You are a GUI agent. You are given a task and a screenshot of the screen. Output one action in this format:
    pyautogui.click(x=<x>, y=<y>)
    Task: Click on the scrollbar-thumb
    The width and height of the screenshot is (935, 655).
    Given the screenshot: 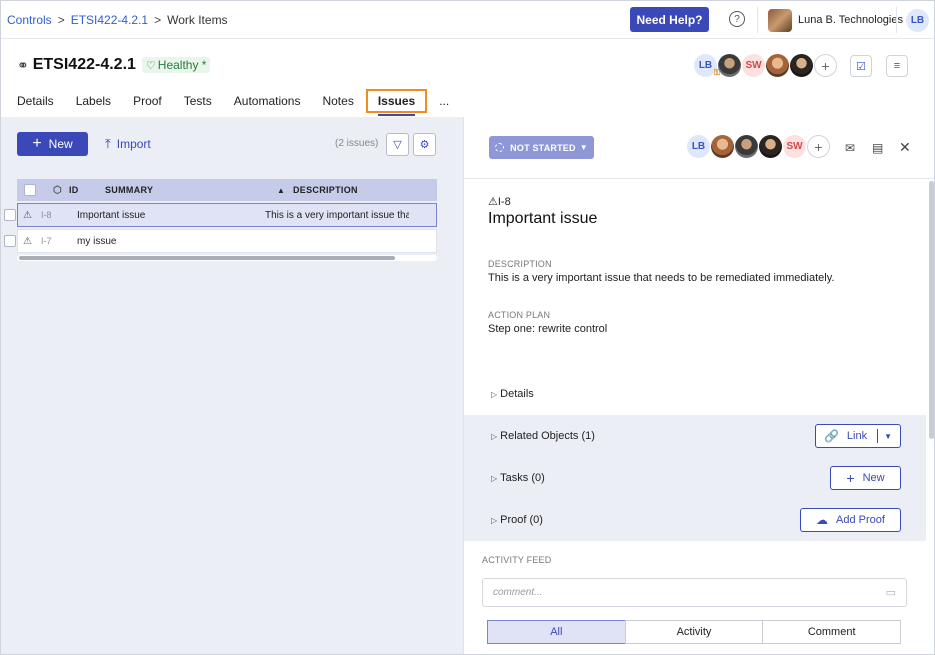 What is the action you would take?
    pyautogui.click(x=207, y=258)
    